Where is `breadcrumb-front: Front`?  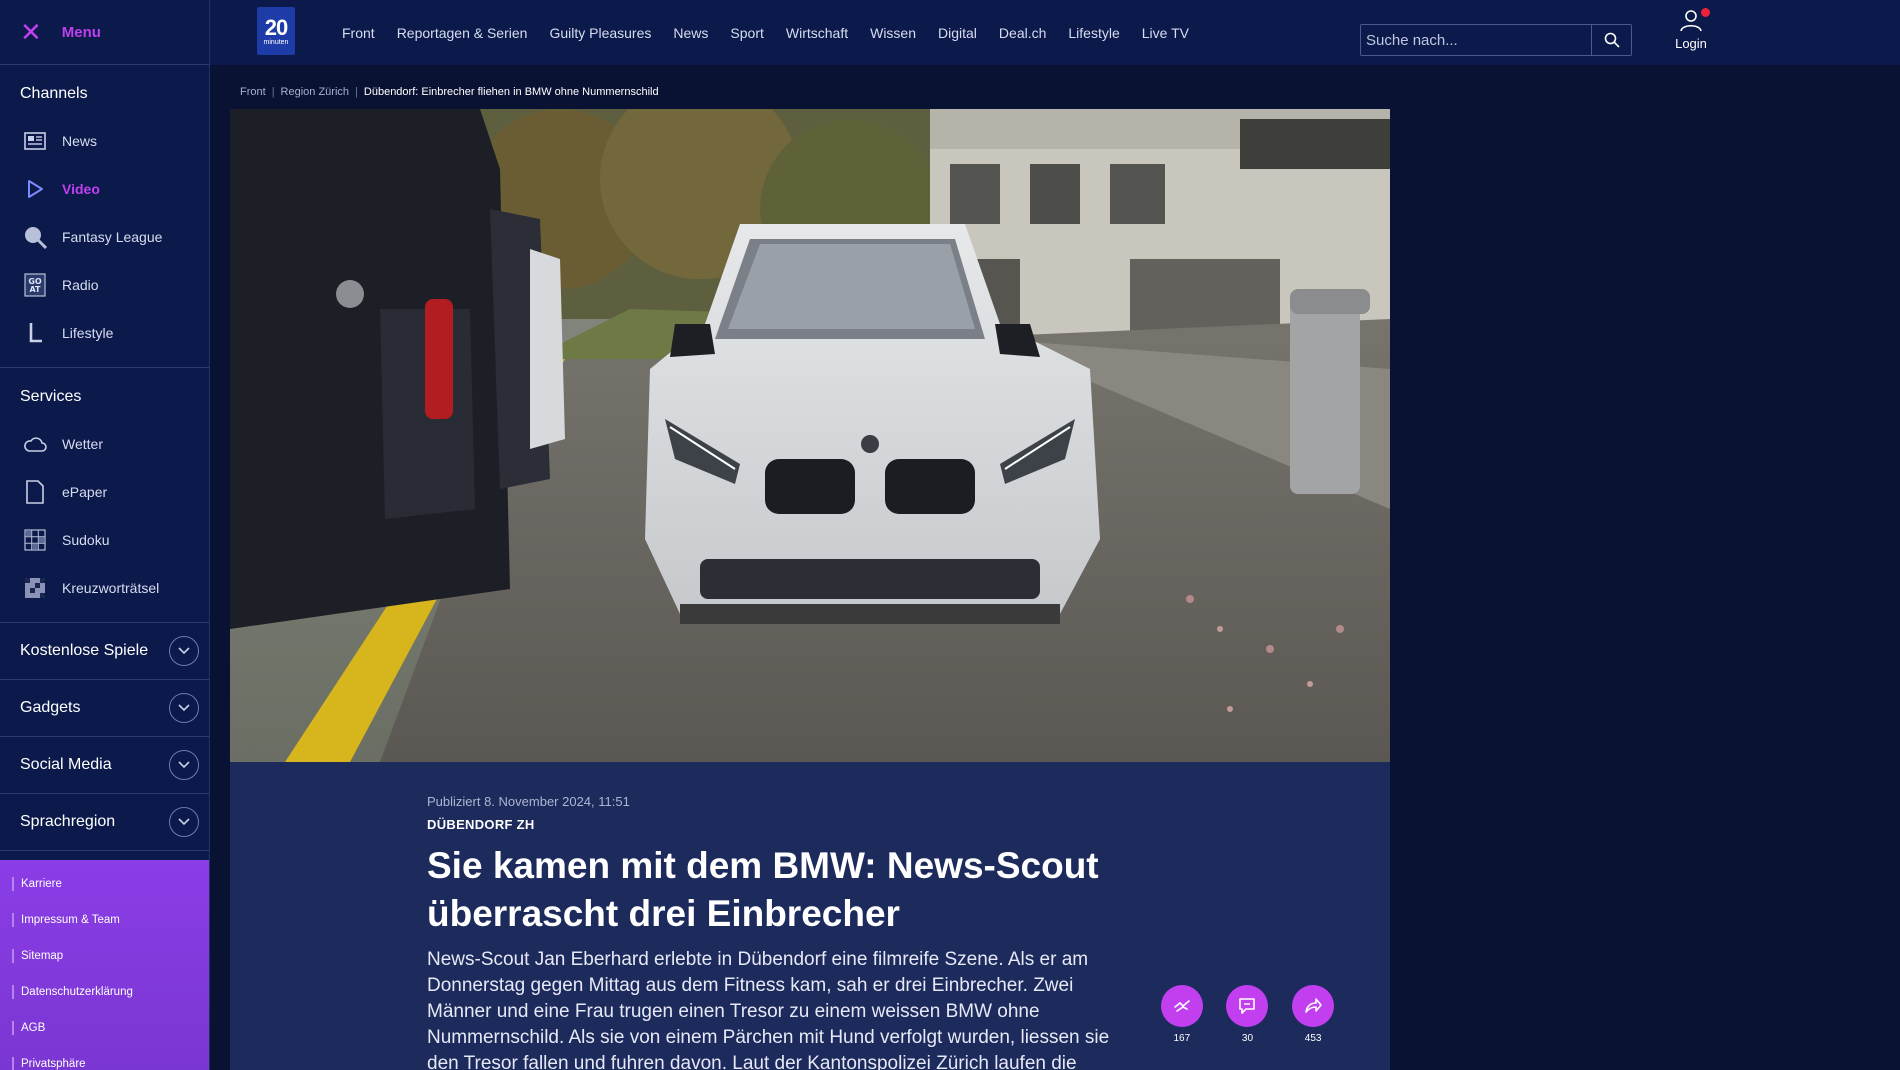 breadcrumb-front: Front is located at coordinates (253, 92).